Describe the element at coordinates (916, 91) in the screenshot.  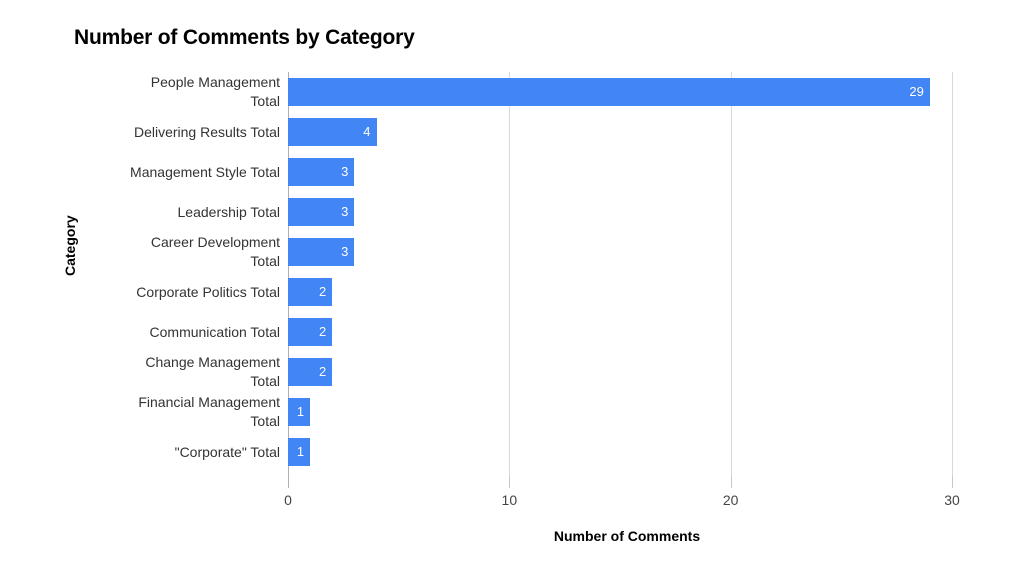
I see `bar-value-label: 29` at that location.